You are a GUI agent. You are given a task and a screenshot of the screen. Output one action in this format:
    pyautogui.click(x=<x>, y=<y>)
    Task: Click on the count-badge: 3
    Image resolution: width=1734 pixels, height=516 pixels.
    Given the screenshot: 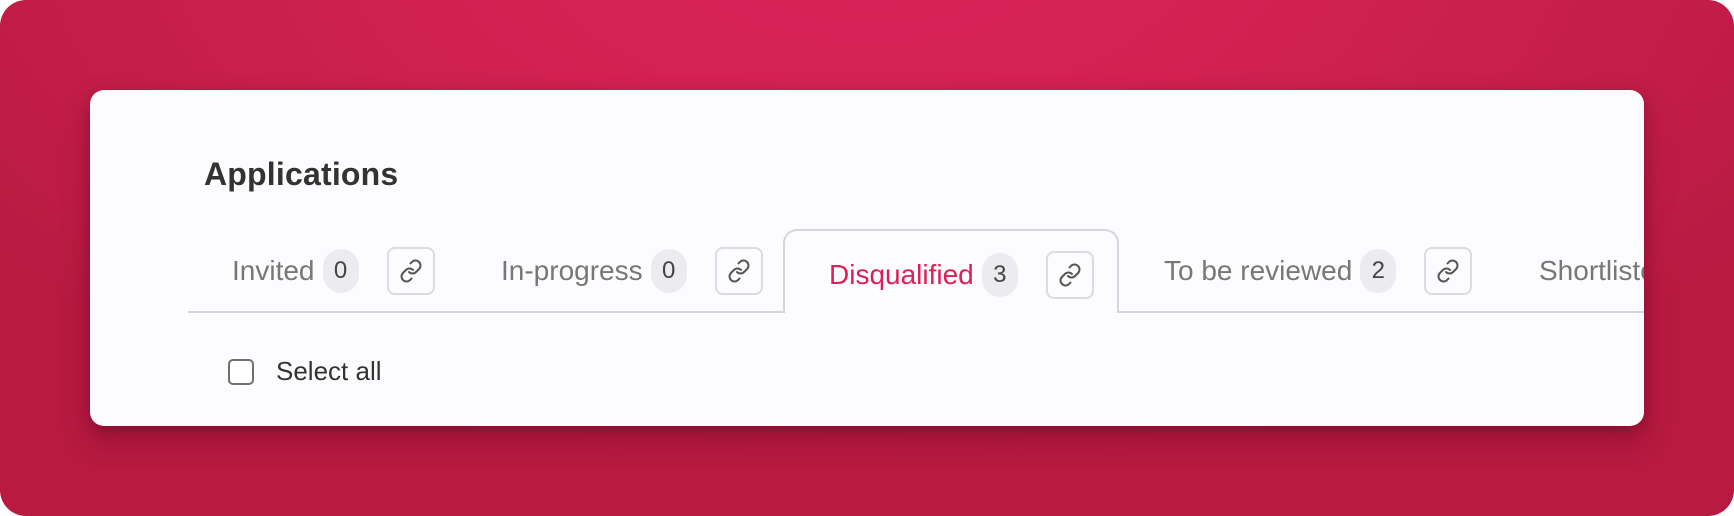 What is the action you would take?
    pyautogui.click(x=999, y=275)
    